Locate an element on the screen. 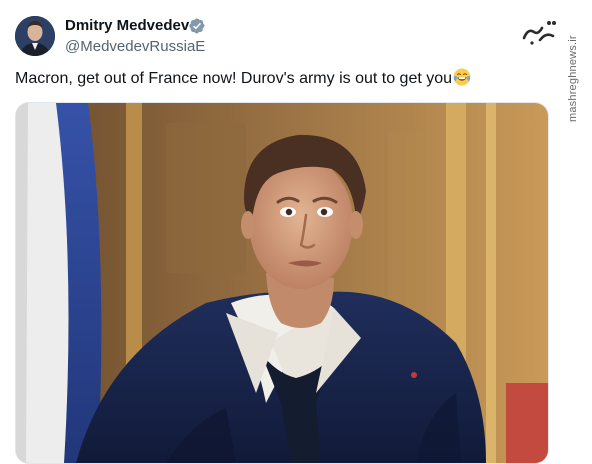  news-logo-icon is located at coordinates (540, 31).